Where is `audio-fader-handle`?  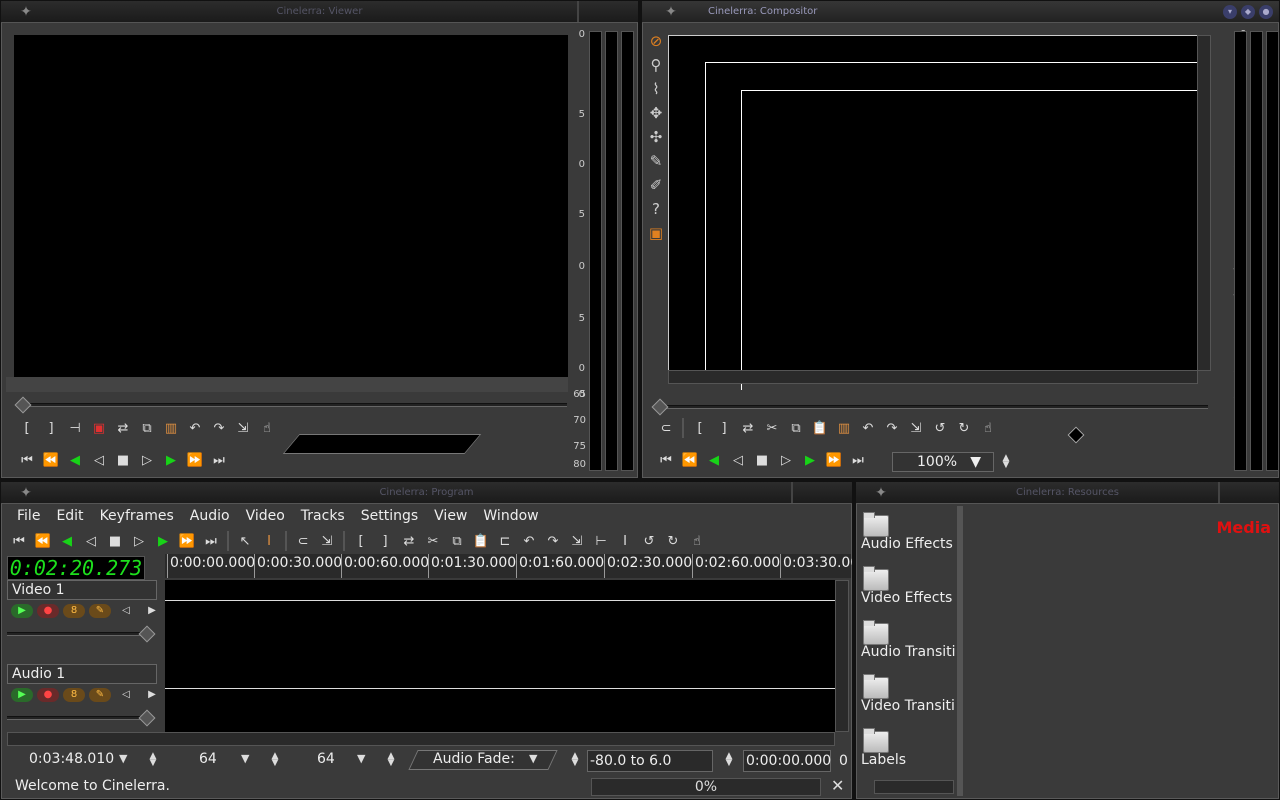 audio-fader-handle is located at coordinates (147, 718).